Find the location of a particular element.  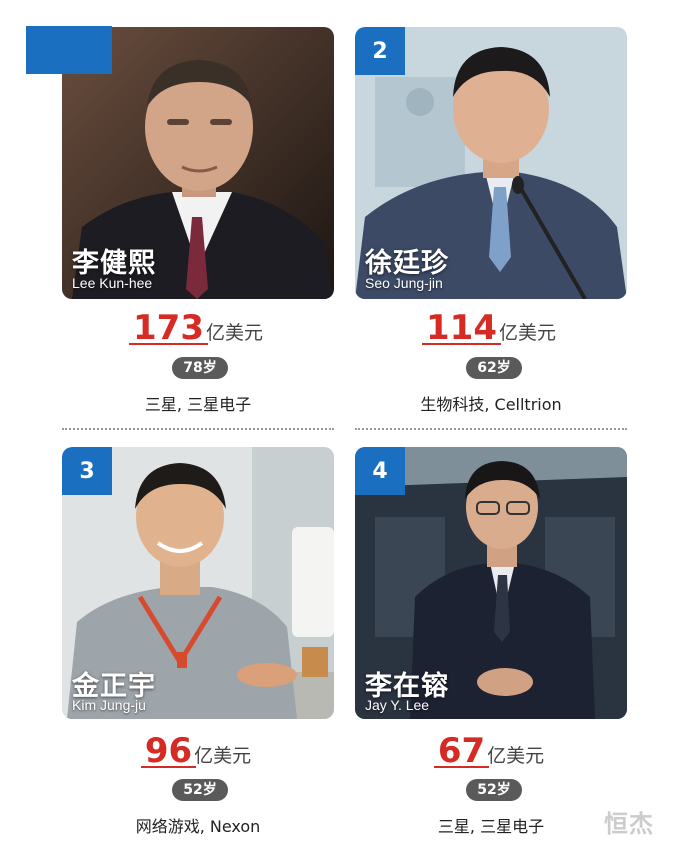

person-photo-card-3: 3 金正宇 Kim Jung-ju is located at coordinates (198, 583).